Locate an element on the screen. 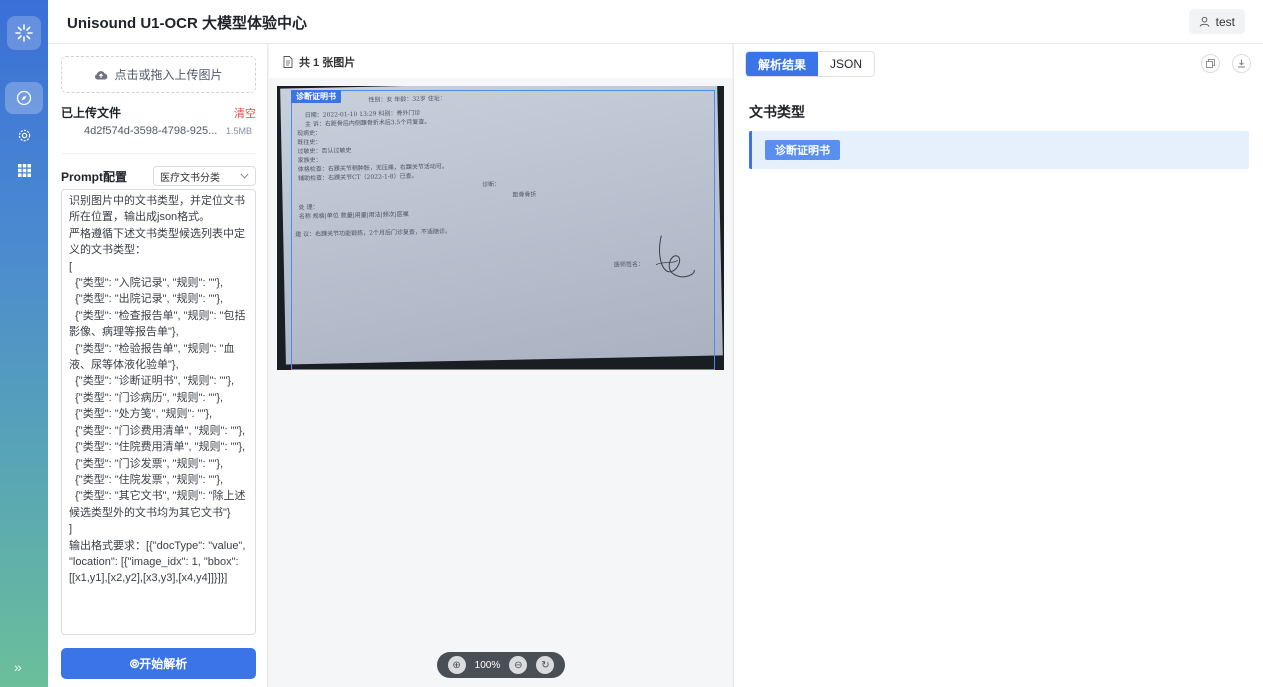  prompt-template-value: 医疗文书分类 is located at coordinates (190, 178).